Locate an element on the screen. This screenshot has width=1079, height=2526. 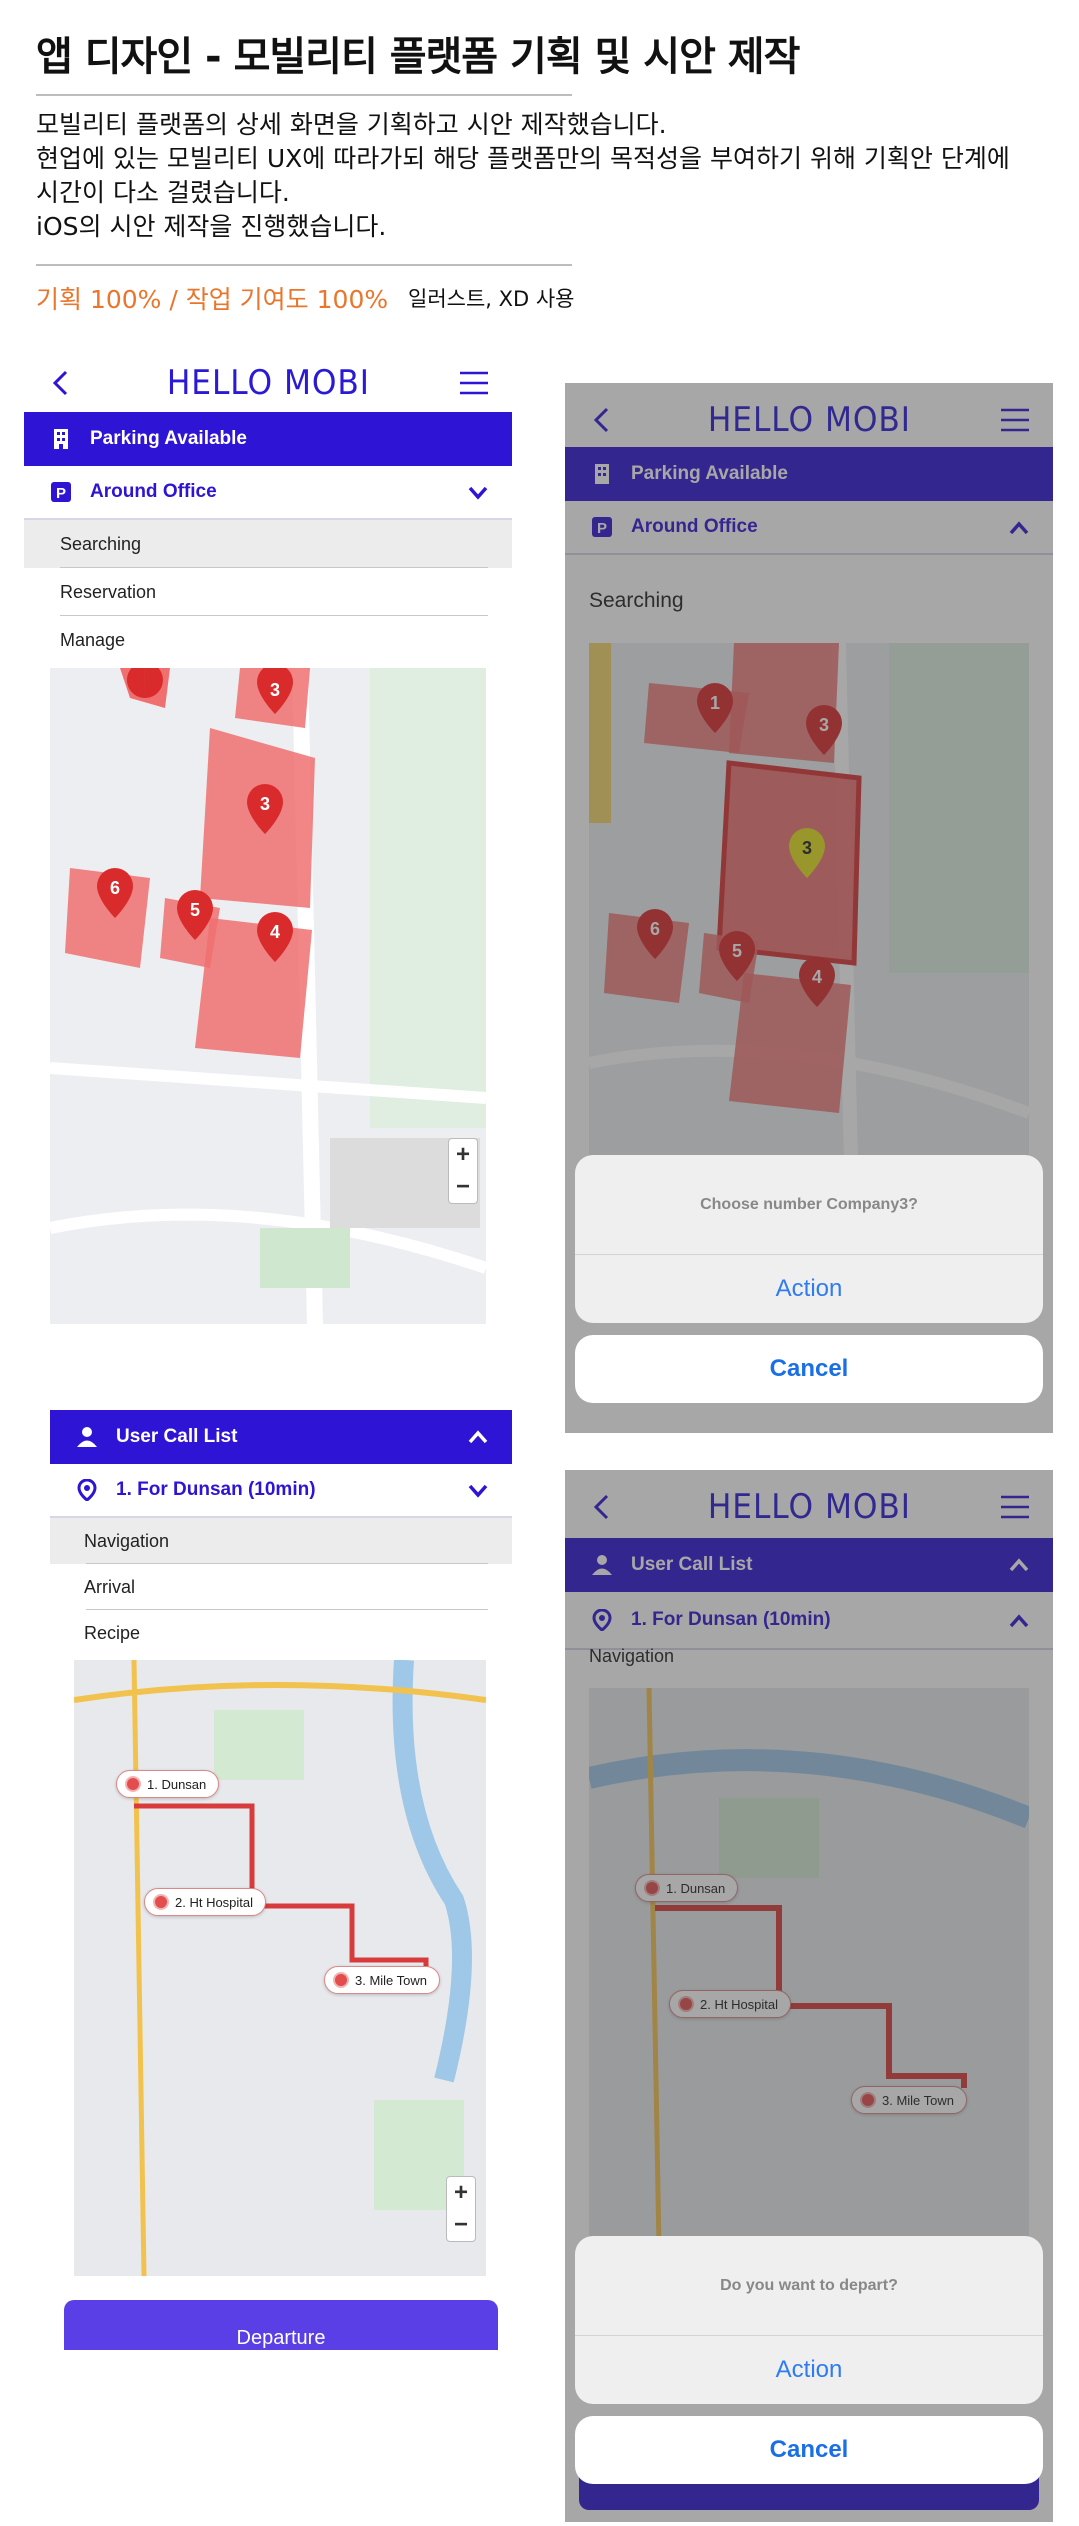
menu-item-recipe: Recipe is located at coordinates (281, 1633).